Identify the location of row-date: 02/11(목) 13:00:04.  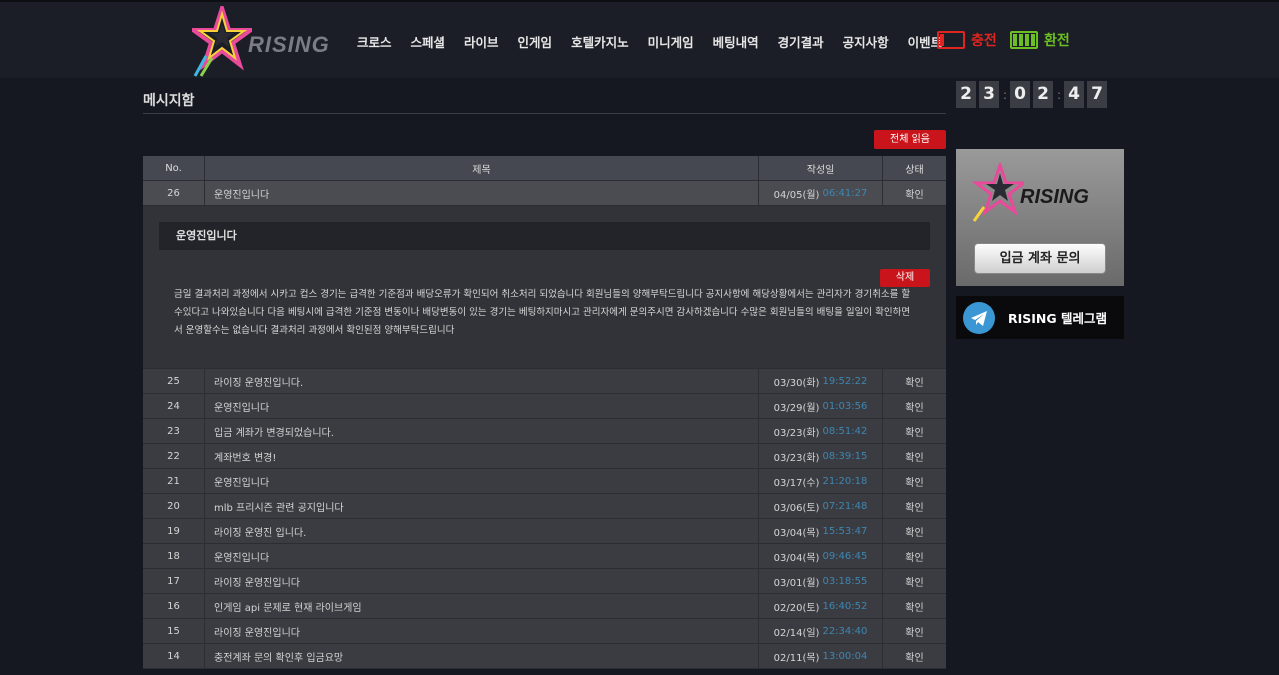
(821, 656).